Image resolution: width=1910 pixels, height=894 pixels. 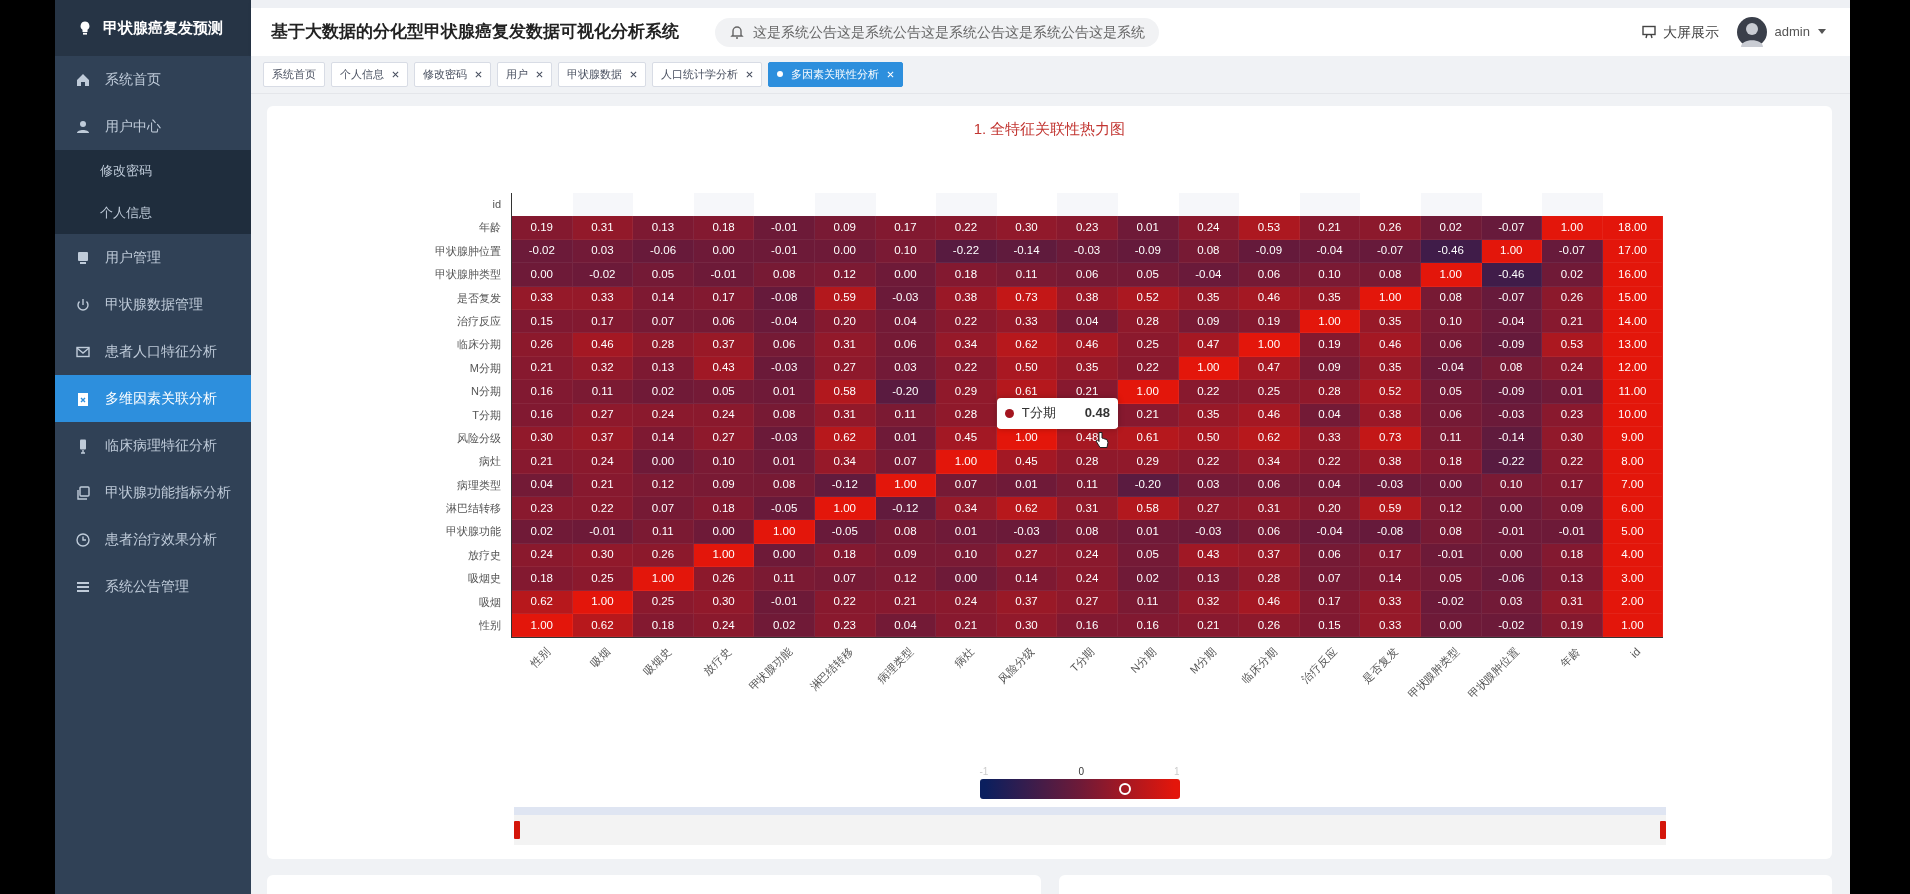 What do you see at coordinates (663, 228) in the screenshot?
I see `heatmap-cell: 0.13` at bounding box center [663, 228].